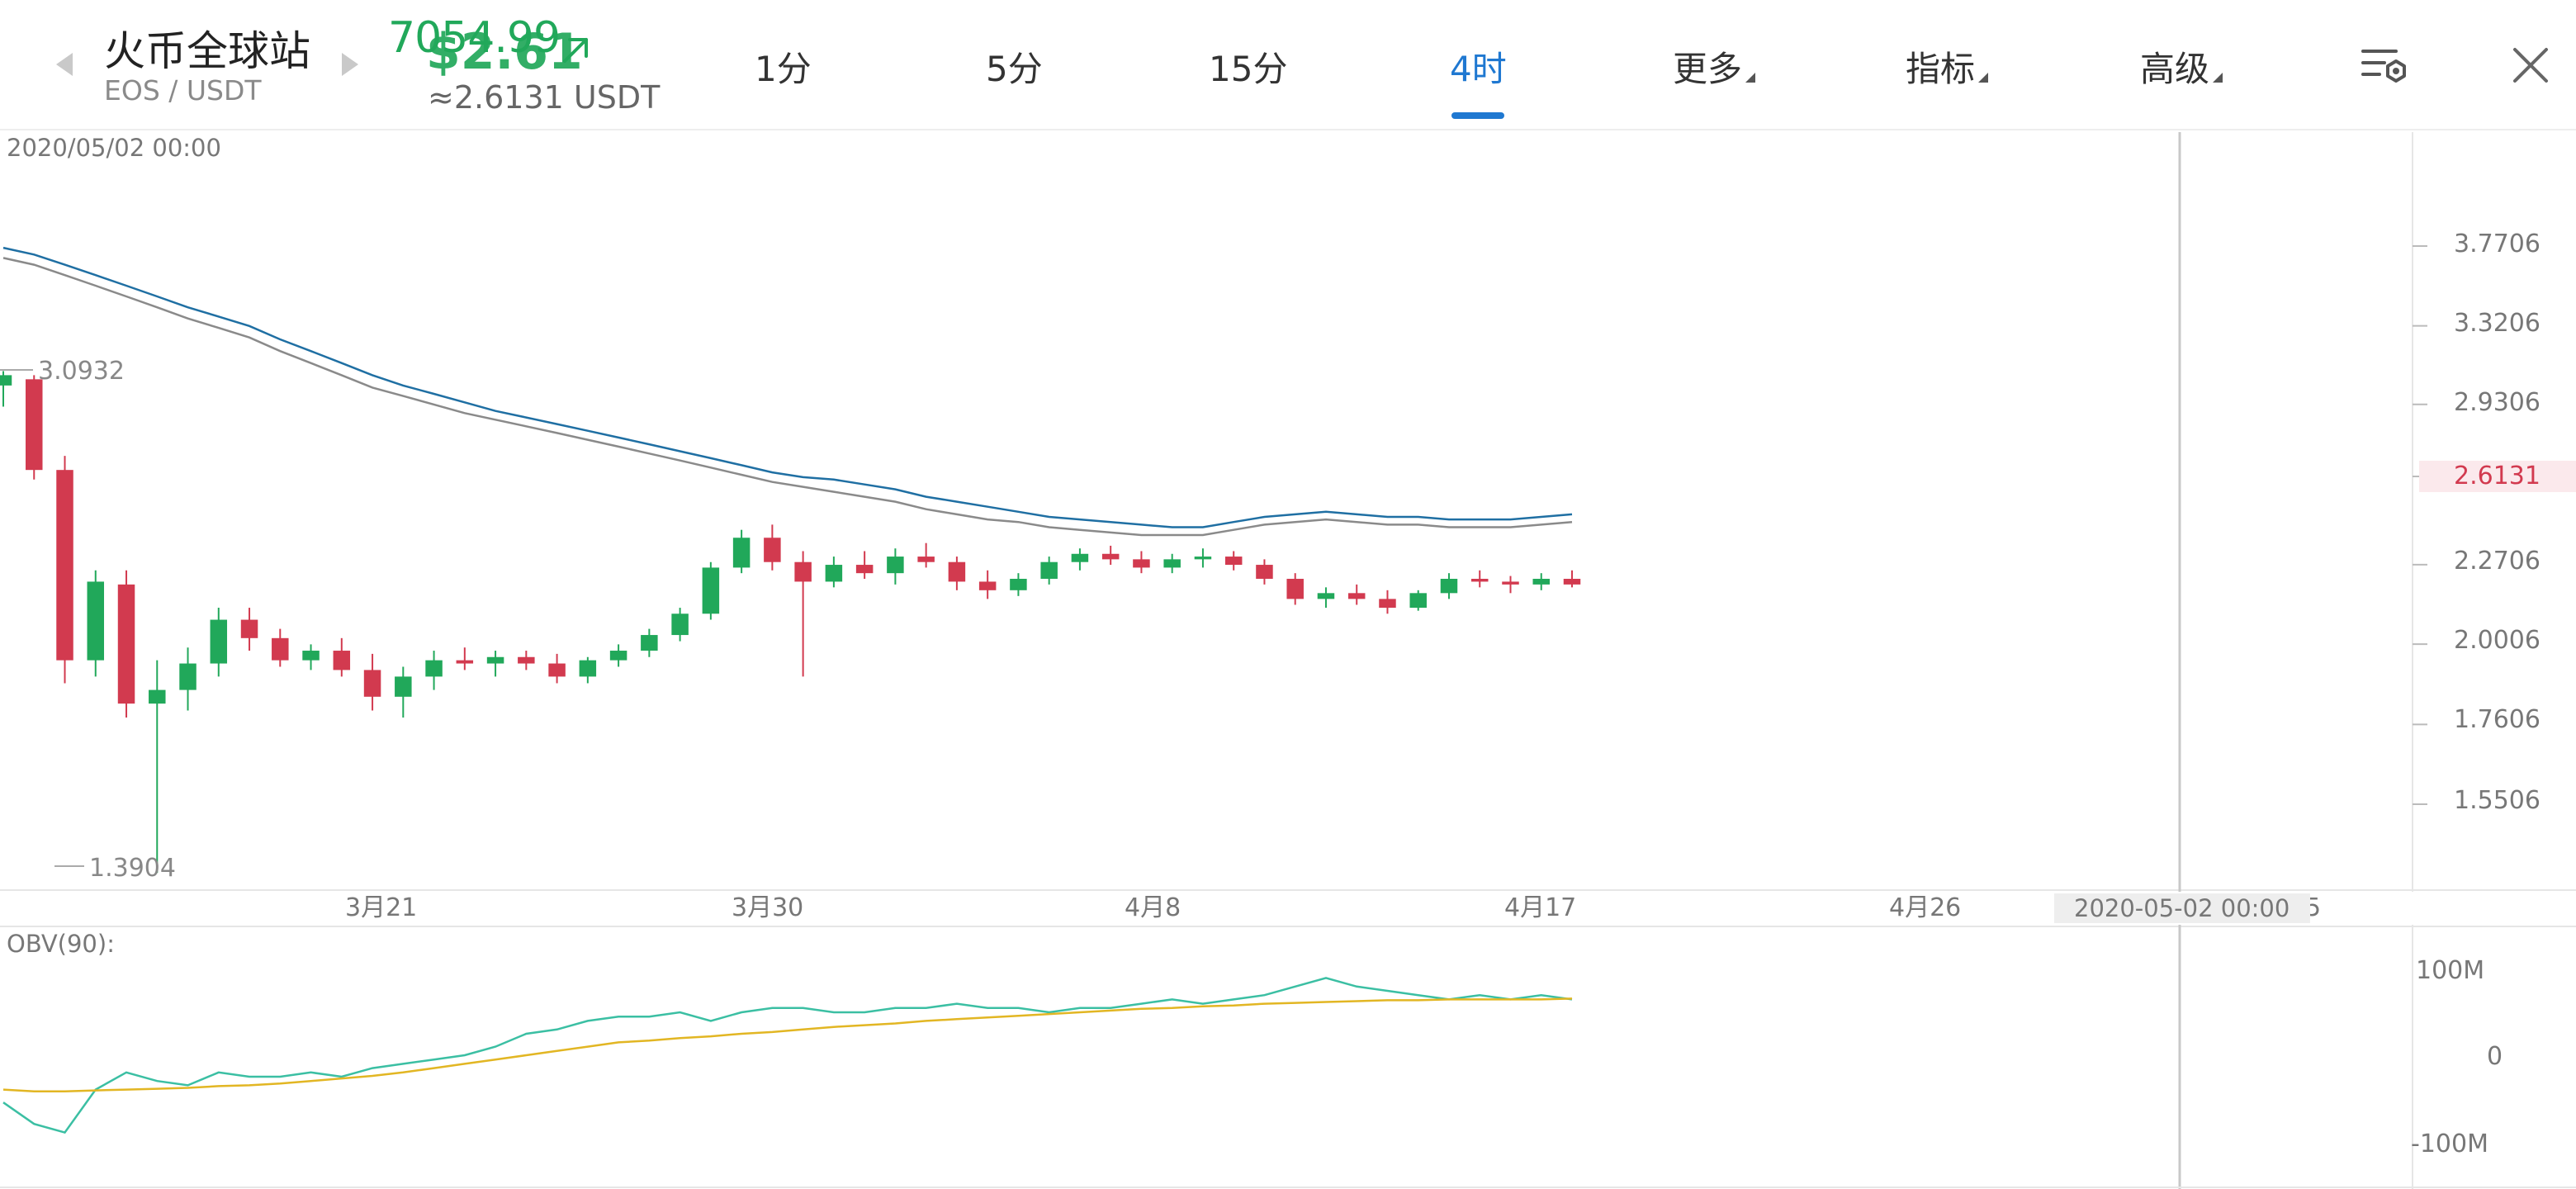 Image resolution: width=2576 pixels, height=1189 pixels. I want to click on price-axis-ticks, so click(2420, 525).